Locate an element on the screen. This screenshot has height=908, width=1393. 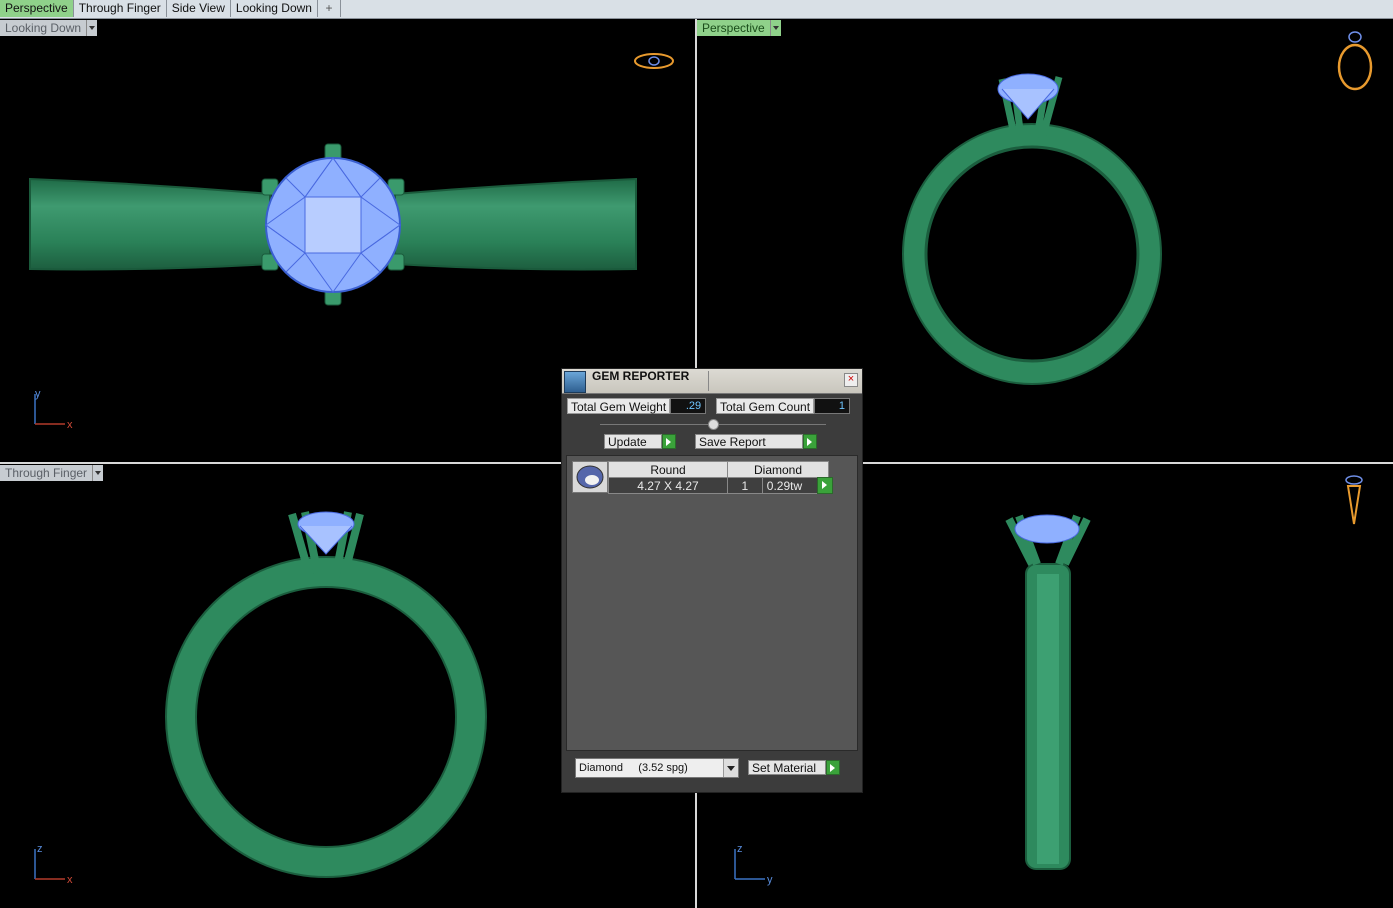
total-gem-weight-value: .29 is located at coordinates (688, 406).